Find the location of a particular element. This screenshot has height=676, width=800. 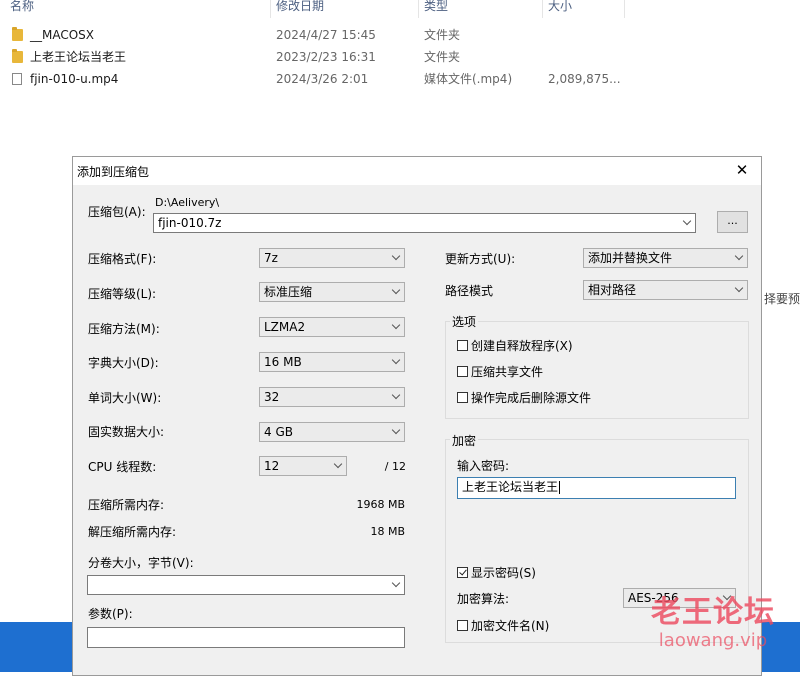

path-mode-select: 相对路径 is located at coordinates (665, 290).